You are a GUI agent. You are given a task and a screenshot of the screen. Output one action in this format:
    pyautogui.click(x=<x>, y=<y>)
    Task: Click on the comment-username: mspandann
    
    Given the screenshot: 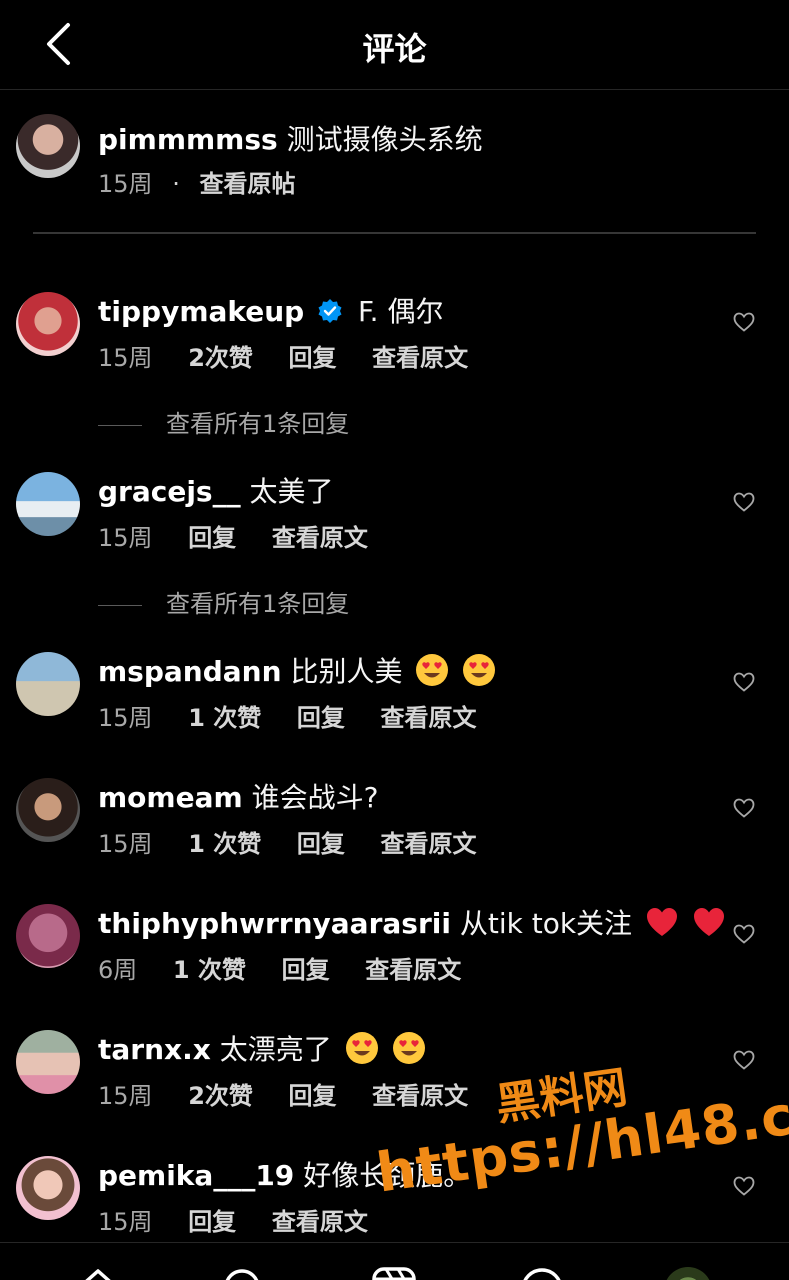 What is the action you would take?
    pyautogui.click(x=190, y=671)
    